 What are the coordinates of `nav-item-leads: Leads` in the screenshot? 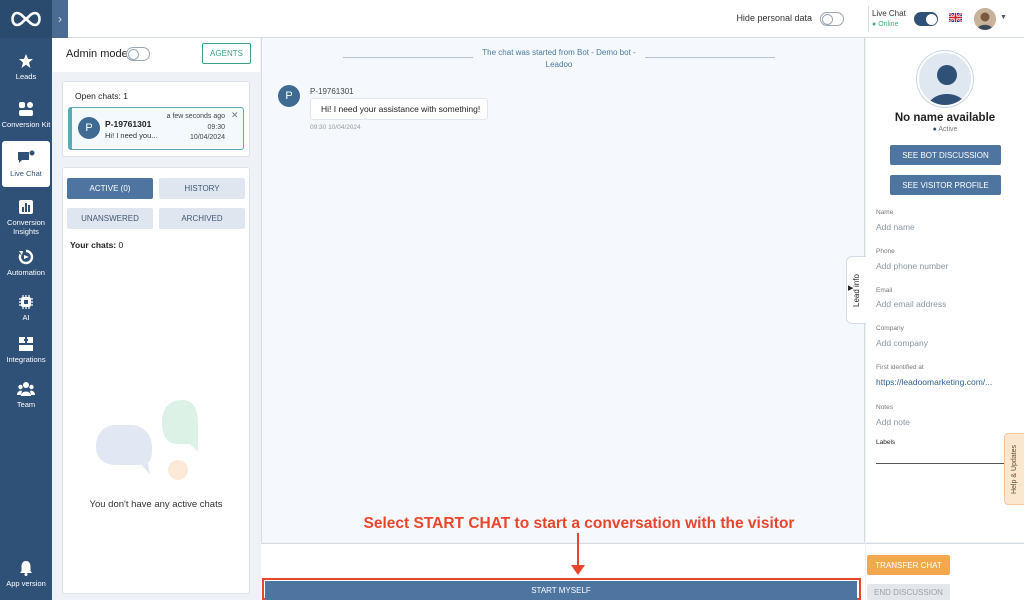 It's located at (26, 67).